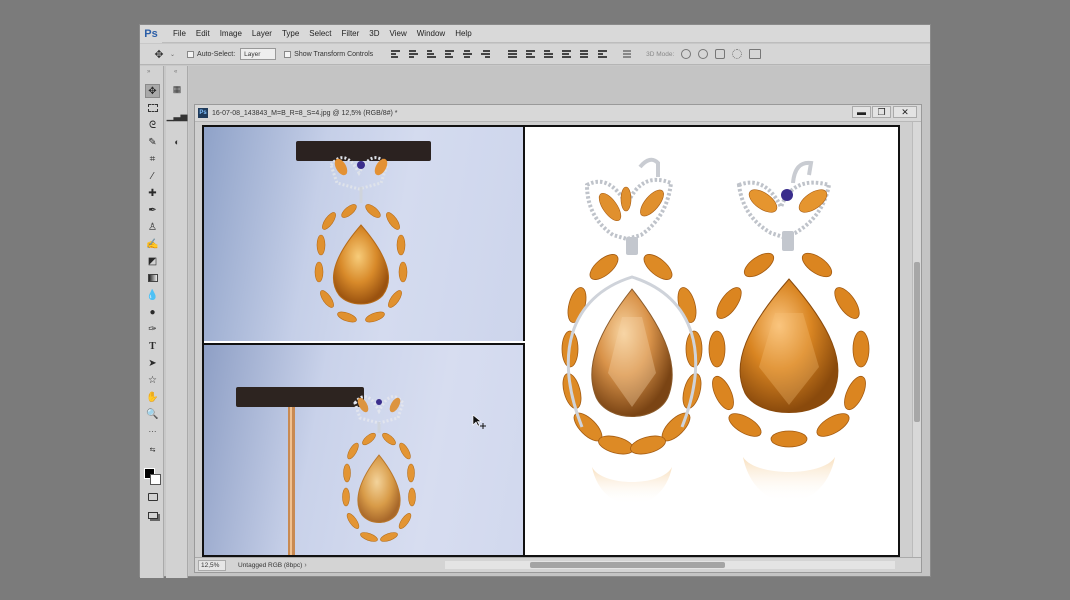 The image size is (1070, 600). Describe the element at coordinates (305, 565) in the screenshot. I see `info-menu-arrow-icon: ›` at that location.